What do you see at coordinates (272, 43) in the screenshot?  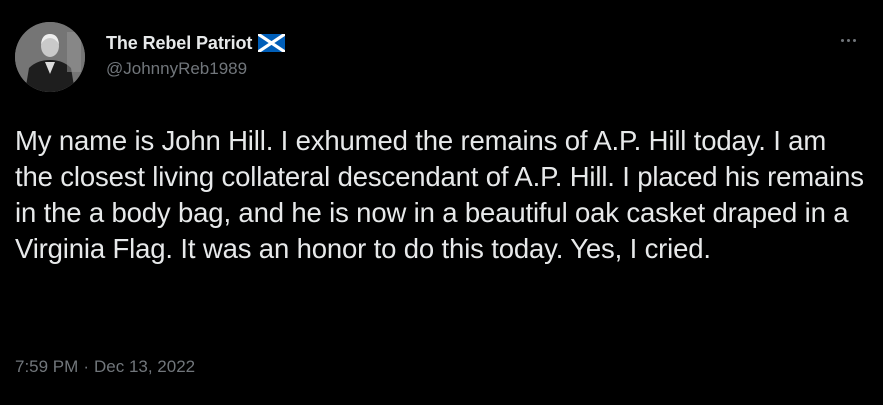 I see `scotland-flag-icon` at bounding box center [272, 43].